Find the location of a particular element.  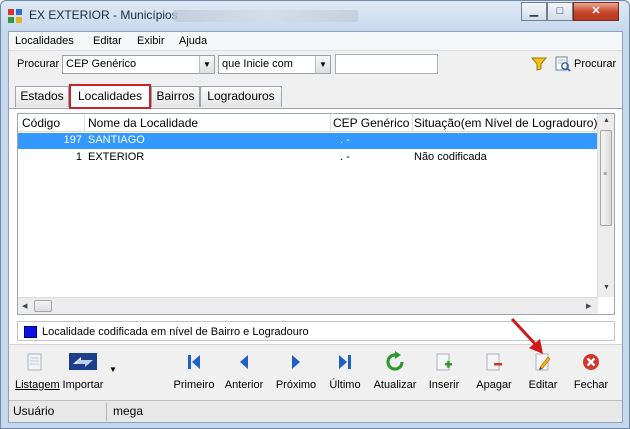

status-divider is located at coordinates (106, 412).